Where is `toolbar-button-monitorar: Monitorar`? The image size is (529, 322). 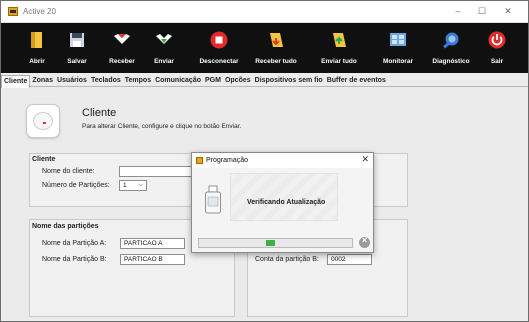 toolbar-button-monitorar: Monitorar is located at coordinates (398, 48).